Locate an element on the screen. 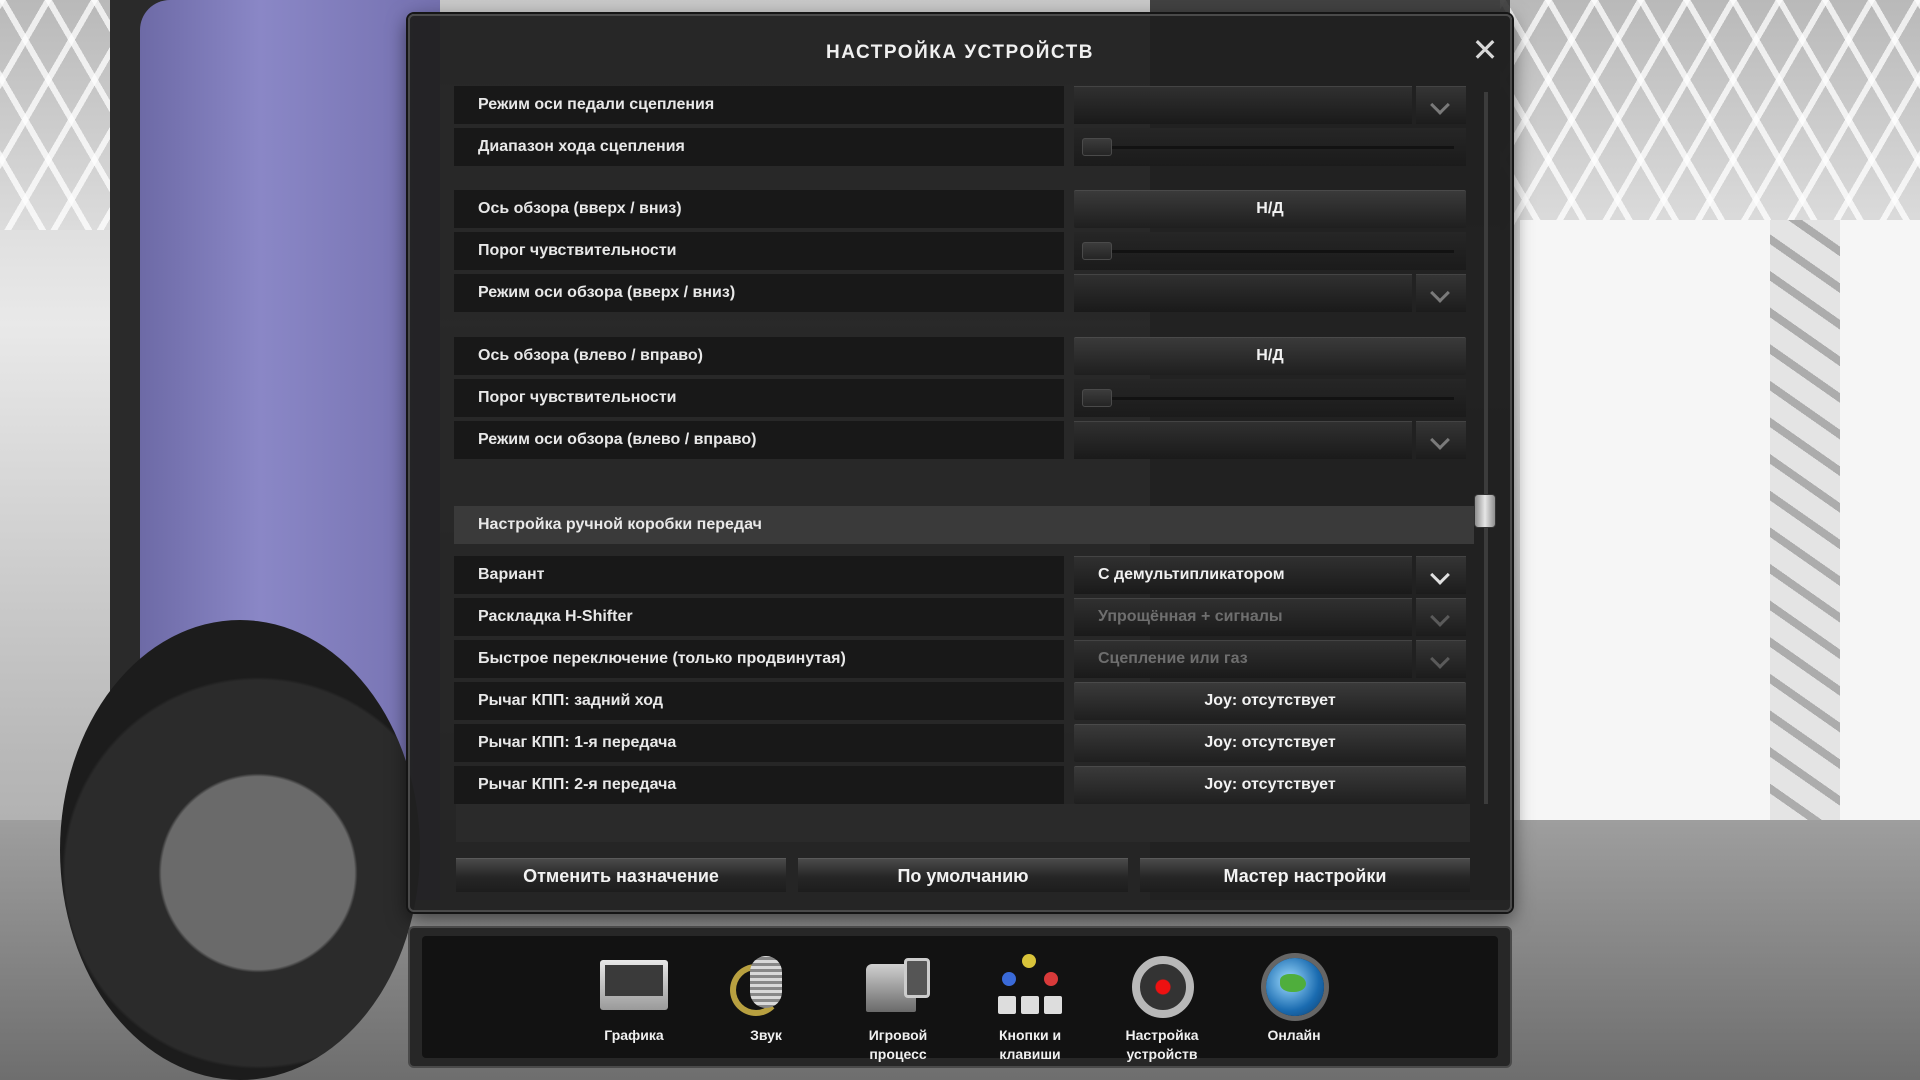 The image size is (1920, 1080). settings-row: Вариант С демультипликатором is located at coordinates (964, 575).